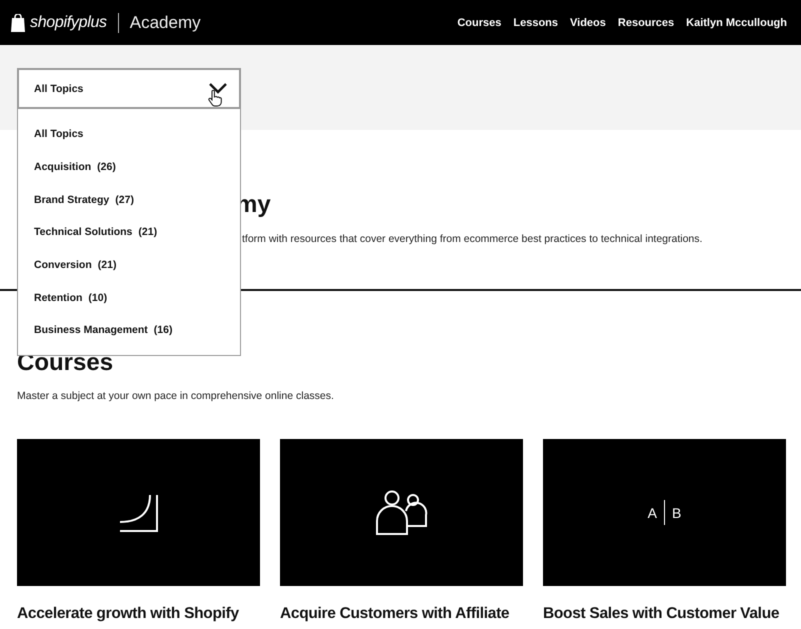 Image resolution: width=801 pixels, height=629 pixels. I want to click on dropdown-option: Brand Strategy (27), so click(129, 199).